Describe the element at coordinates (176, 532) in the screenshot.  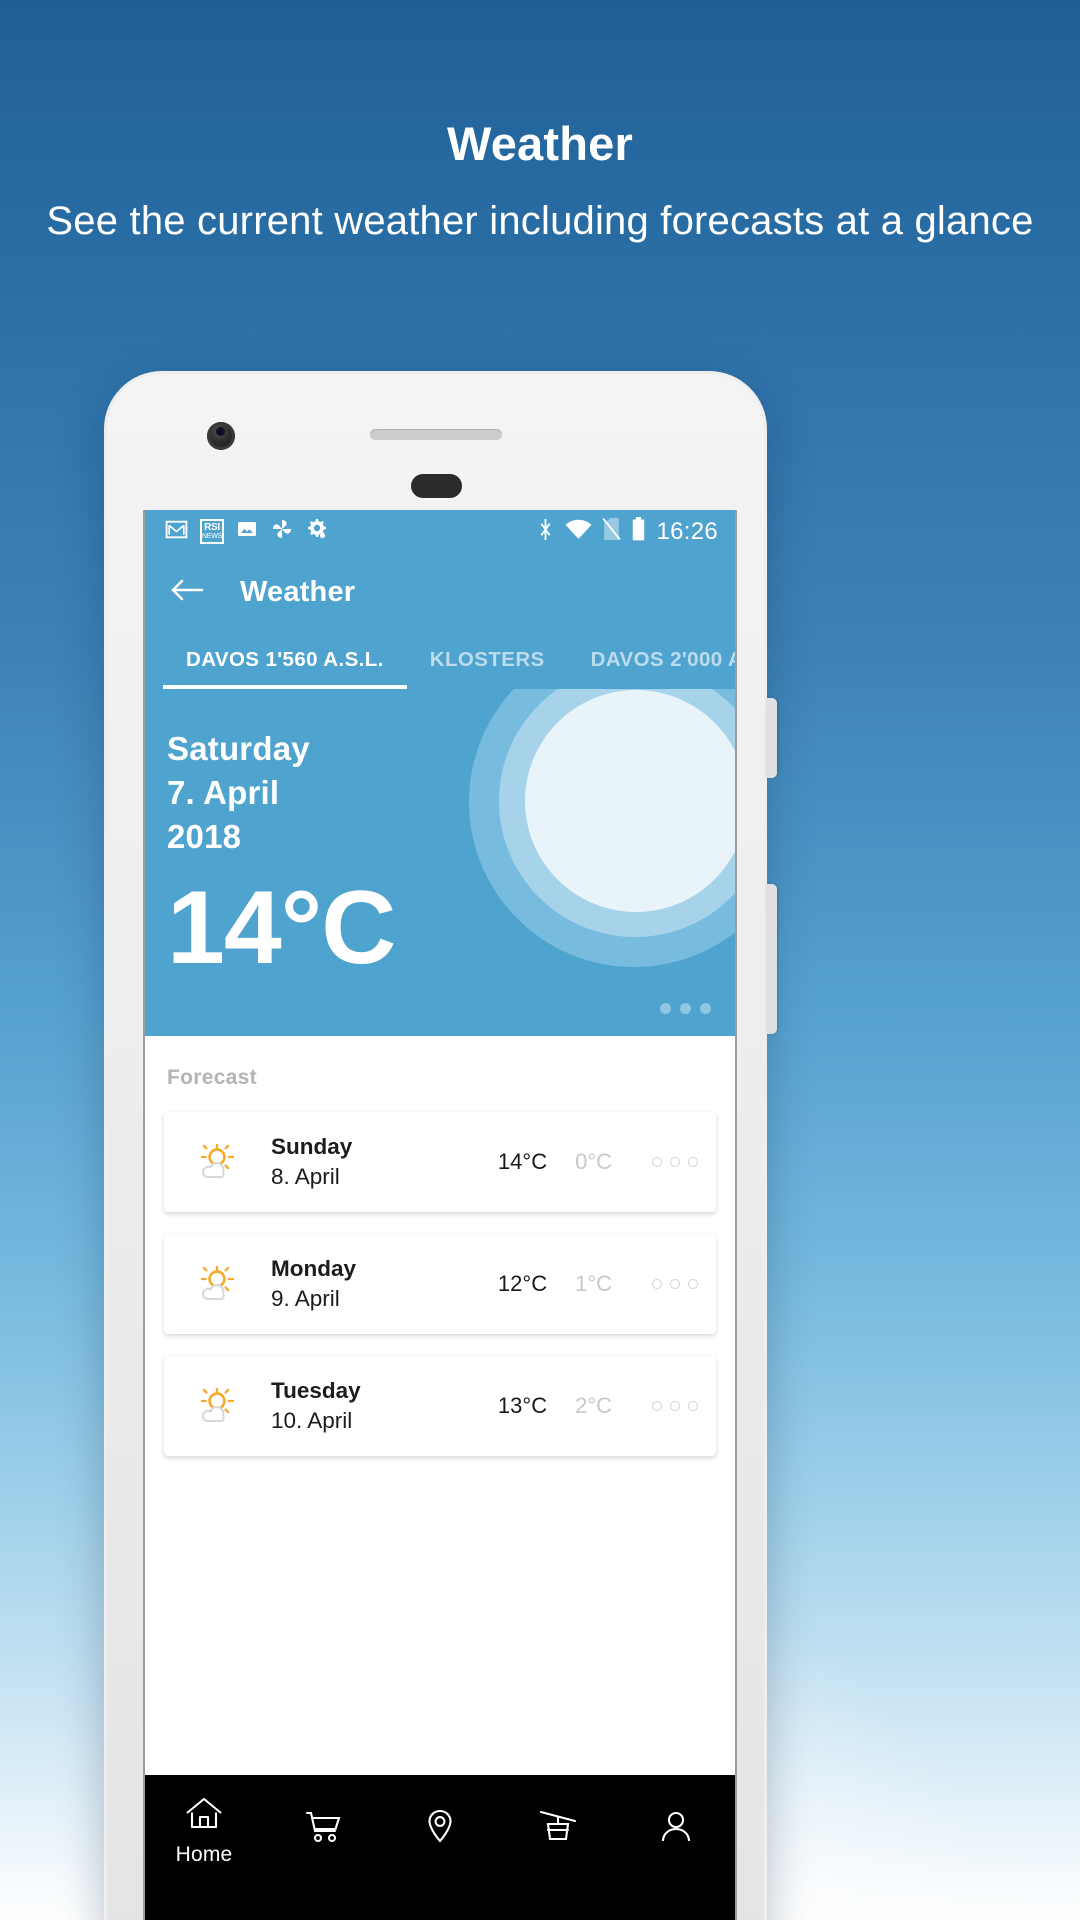
I see `gmail-icon` at that location.